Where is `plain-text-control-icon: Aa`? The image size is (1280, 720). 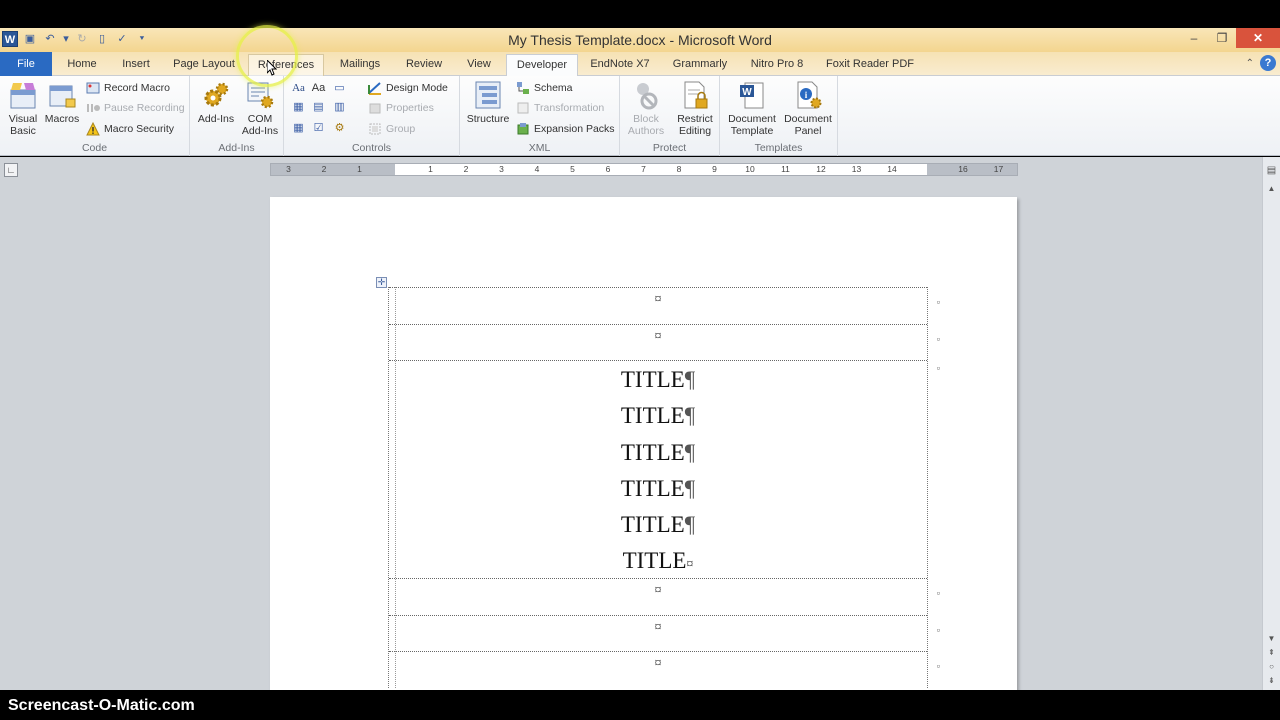
plain-text-control-icon: Aa is located at coordinates (318, 88).